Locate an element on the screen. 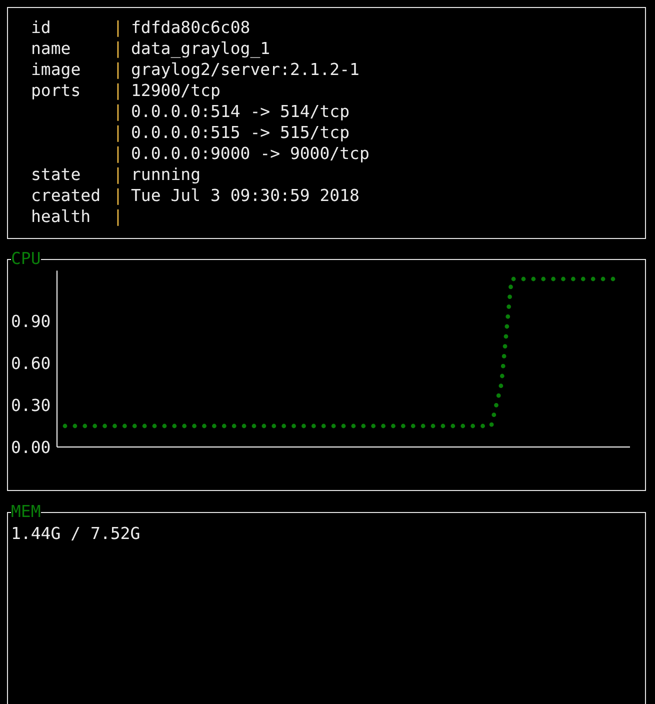 The height and width of the screenshot is (704, 655). field-label: ports is located at coordinates (56, 90).